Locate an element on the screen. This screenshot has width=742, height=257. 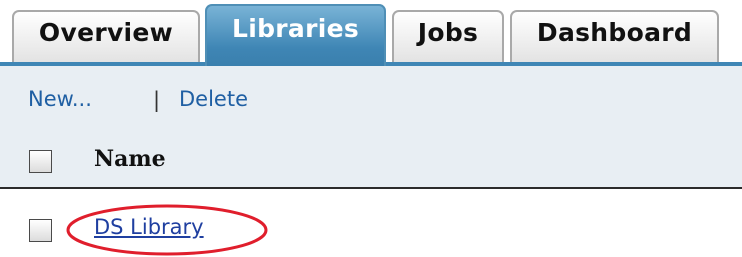
column-header-name: Name is located at coordinates (130, 159).